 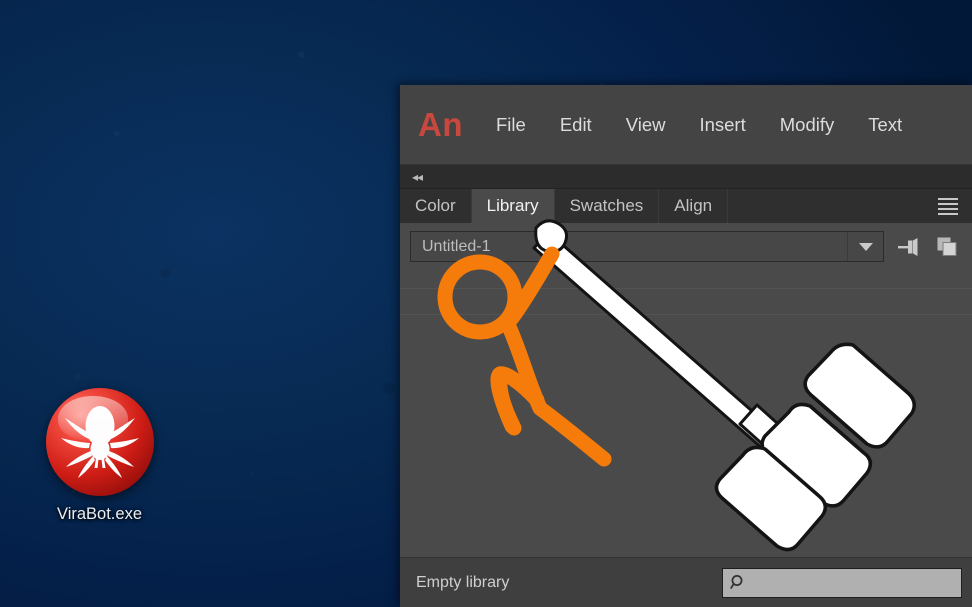 I want to click on animate-logo-icon: An, so click(x=440, y=124).